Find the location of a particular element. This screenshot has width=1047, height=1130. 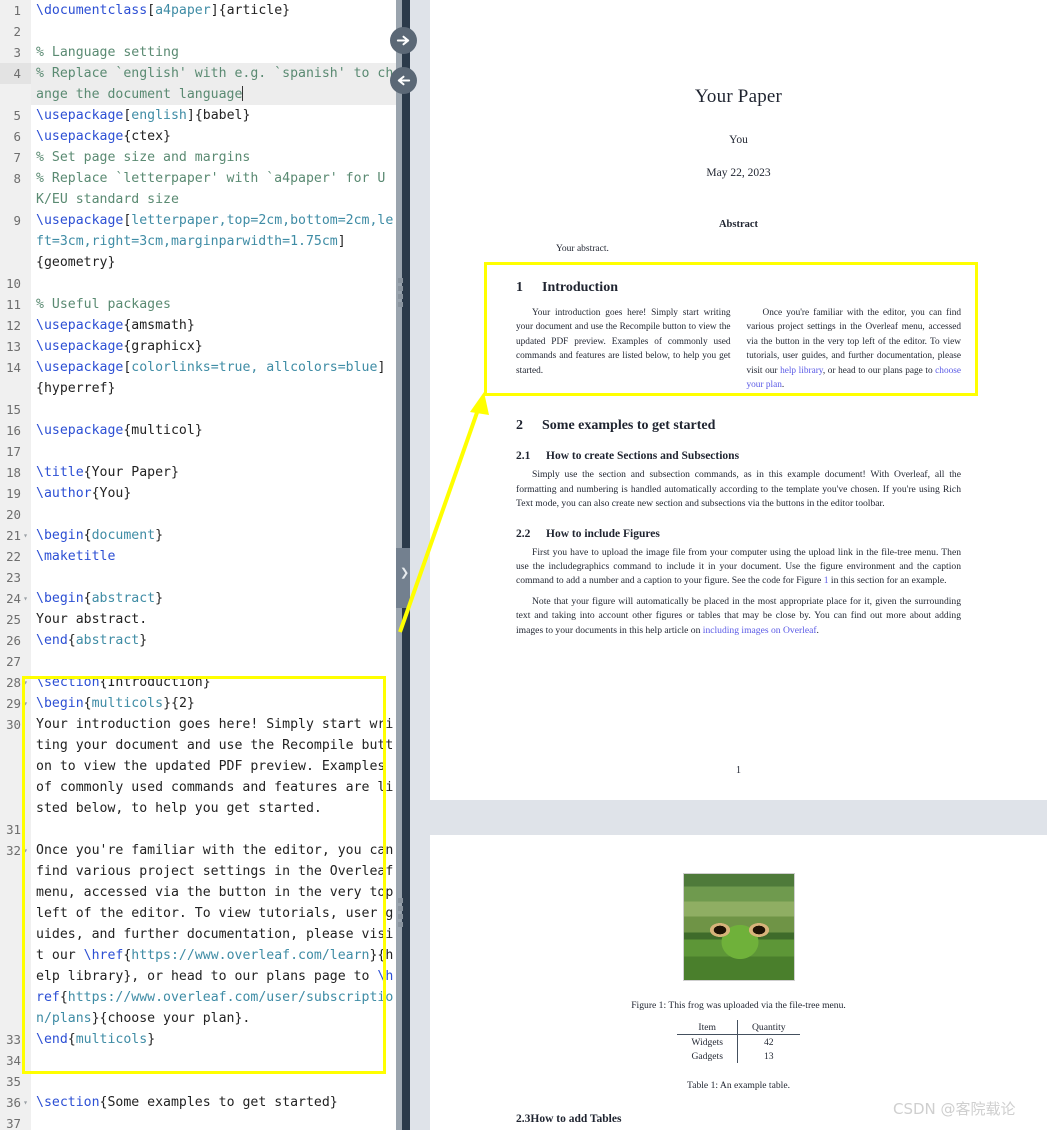

code-line: 15 is located at coordinates (198, 409).